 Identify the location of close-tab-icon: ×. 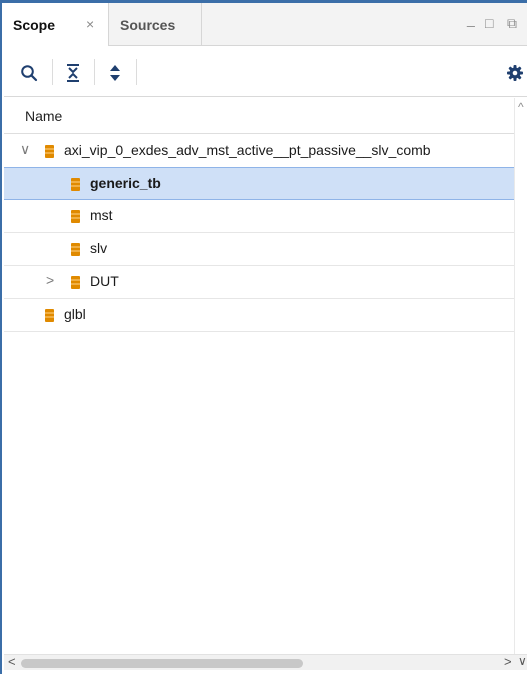
(90, 24).